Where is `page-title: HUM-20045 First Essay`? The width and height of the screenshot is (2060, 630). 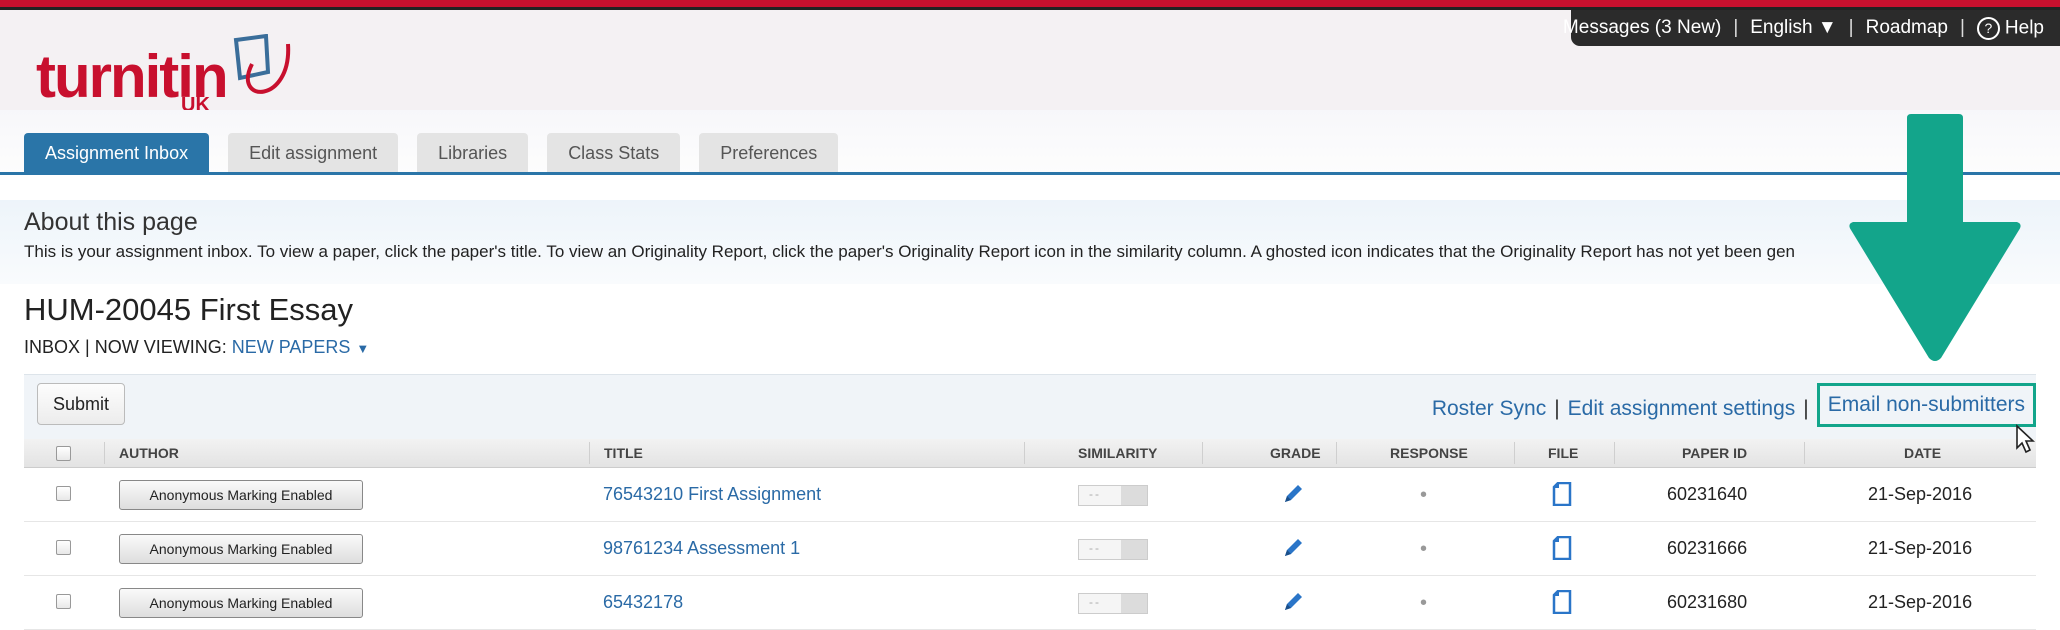 page-title: HUM-20045 First Essay is located at coordinates (189, 309).